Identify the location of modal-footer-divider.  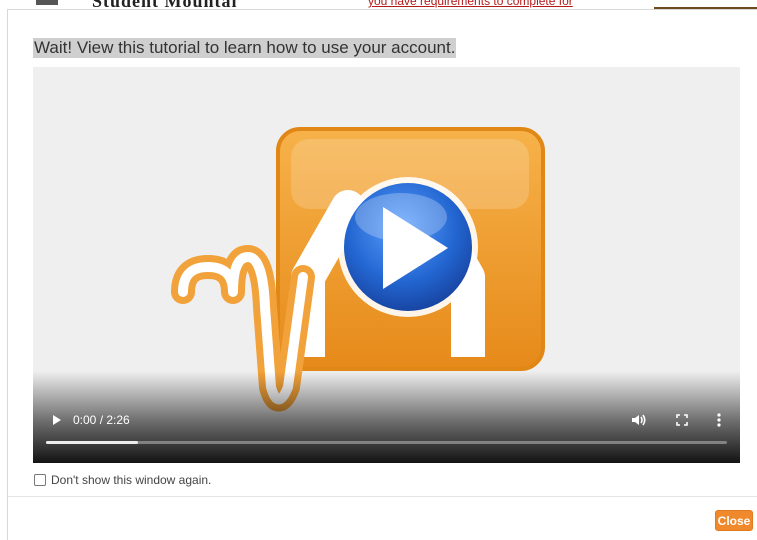
(382, 496).